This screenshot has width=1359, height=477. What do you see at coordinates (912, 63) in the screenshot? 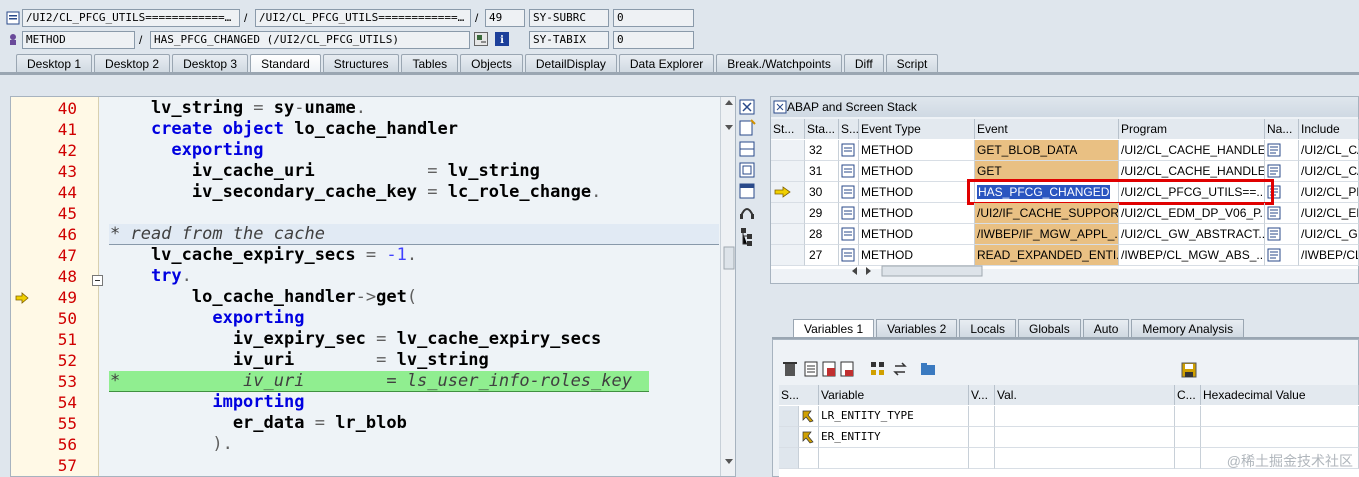
I see `tab-script: Script` at bounding box center [912, 63].